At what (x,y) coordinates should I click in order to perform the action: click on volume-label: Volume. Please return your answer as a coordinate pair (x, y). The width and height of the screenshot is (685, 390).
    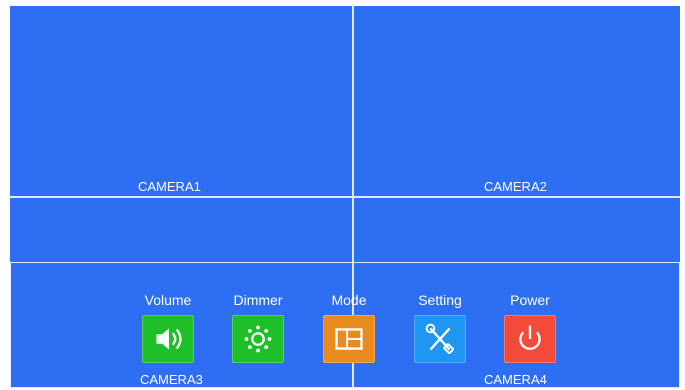
    Looking at the image, I should click on (168, 300).